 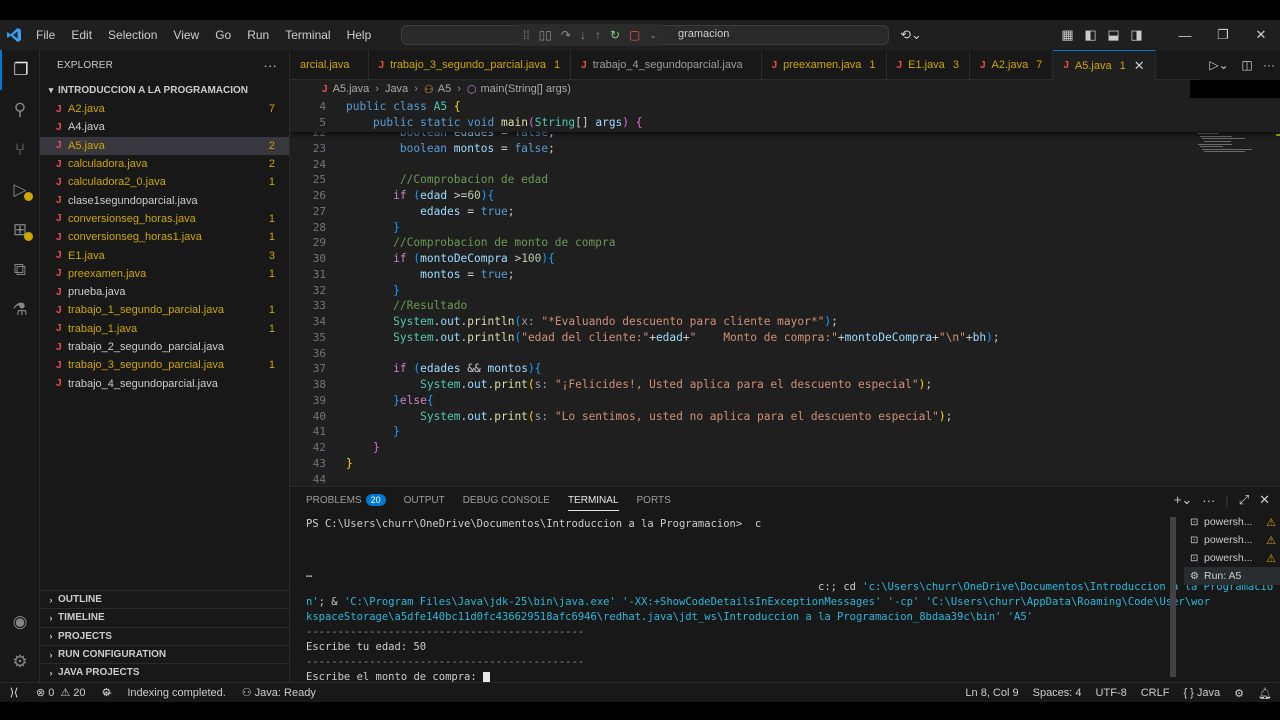 I want to click on editor-tab: Jtrabajo_3_segundo_parcial.java 1, so click(x=470, y=65).